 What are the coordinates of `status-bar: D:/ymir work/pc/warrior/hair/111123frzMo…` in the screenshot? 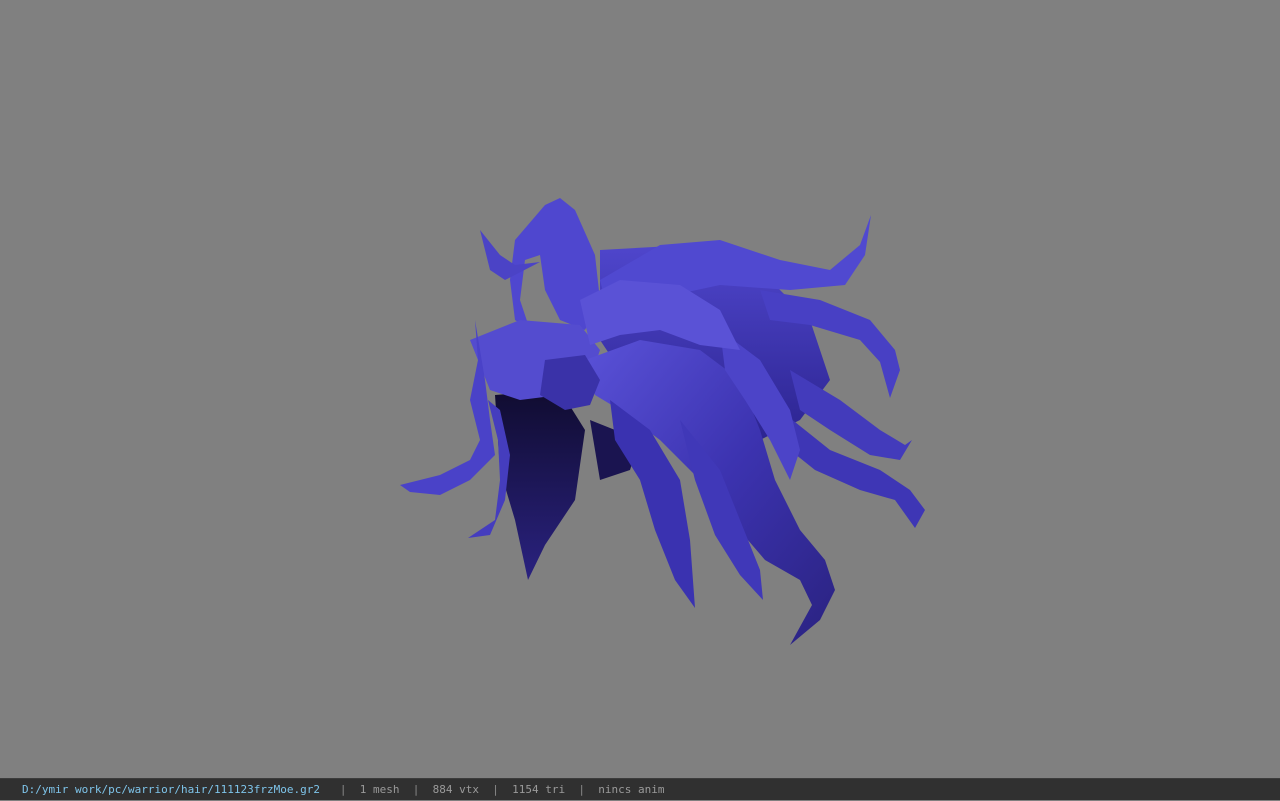 It's located at (640, 789).